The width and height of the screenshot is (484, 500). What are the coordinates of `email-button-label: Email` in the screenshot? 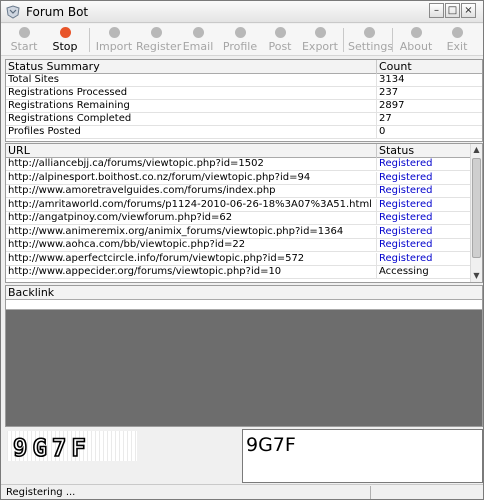 It's located at (198, 46).